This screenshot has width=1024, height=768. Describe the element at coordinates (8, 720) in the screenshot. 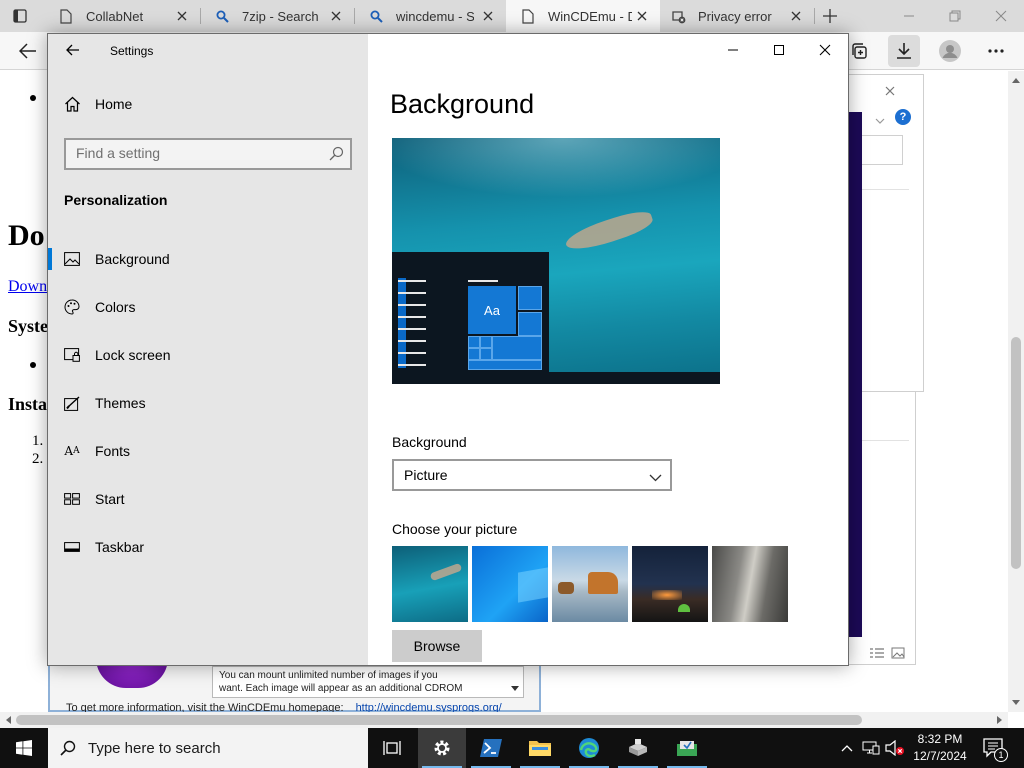

I see `scroll-left-icon` at that location.